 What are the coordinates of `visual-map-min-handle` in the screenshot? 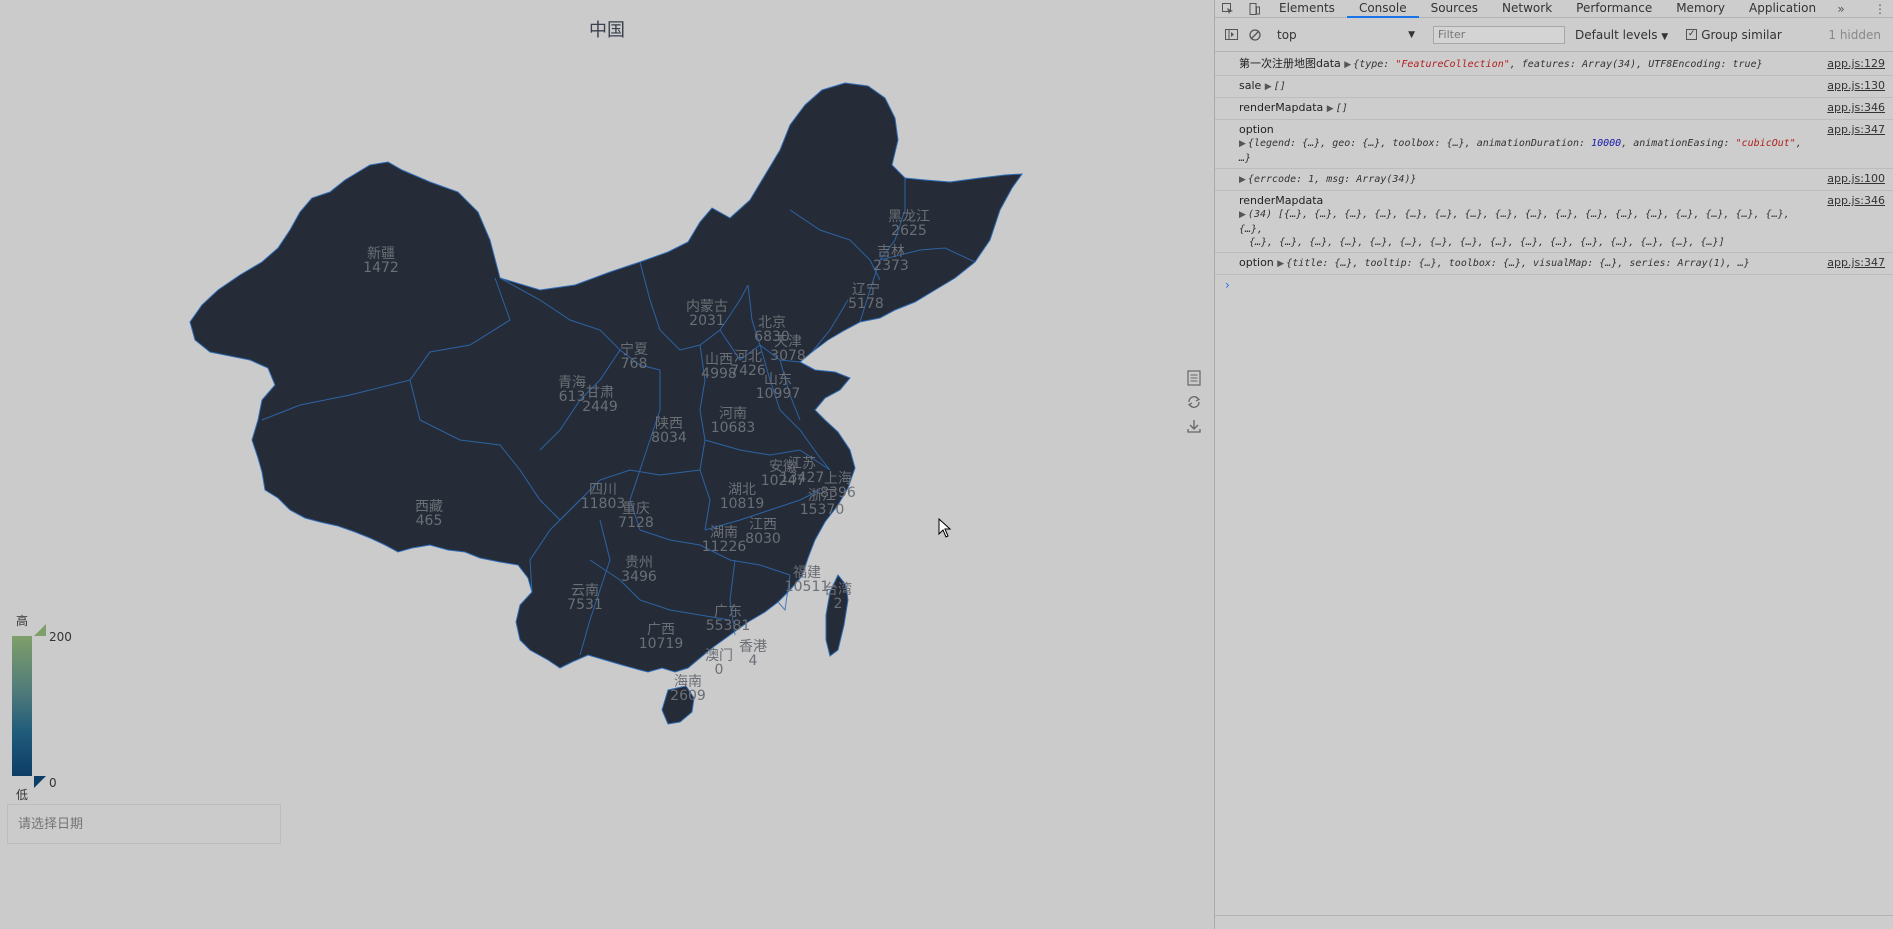 It's located at (40, 782).